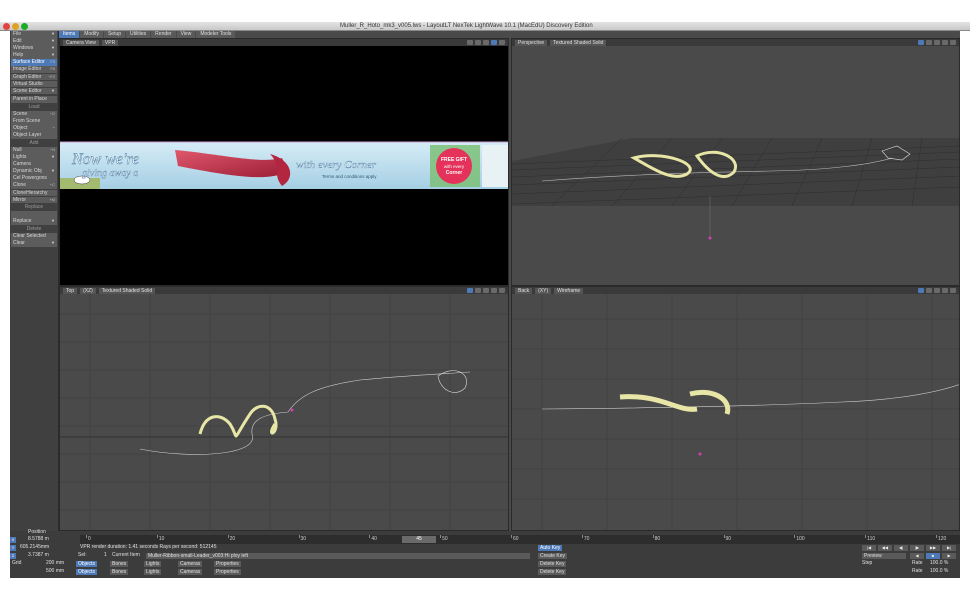 This screenshot has width=970, height=600. Describe the element at coordinates (553, 555) in the screenshot. I see `create-key-button: Create Key` at that location.